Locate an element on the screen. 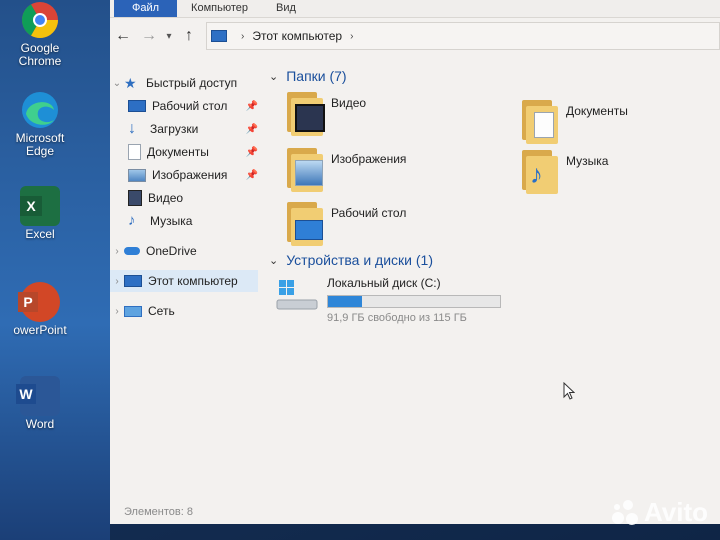 The height and width of the screenshot is (540, 720). ribbon-tabs: Файл Компьютер Вид is located at coordinates (415, 9).